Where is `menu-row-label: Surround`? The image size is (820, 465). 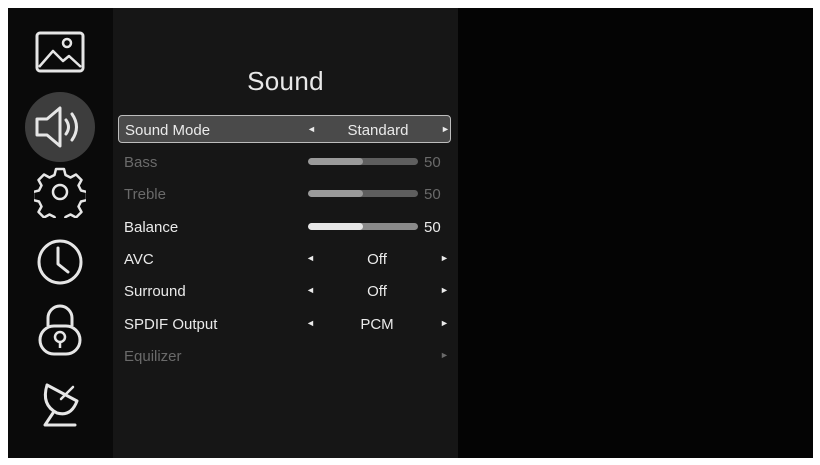 menu-row-label: Surround is located at coordinates (155, 291).